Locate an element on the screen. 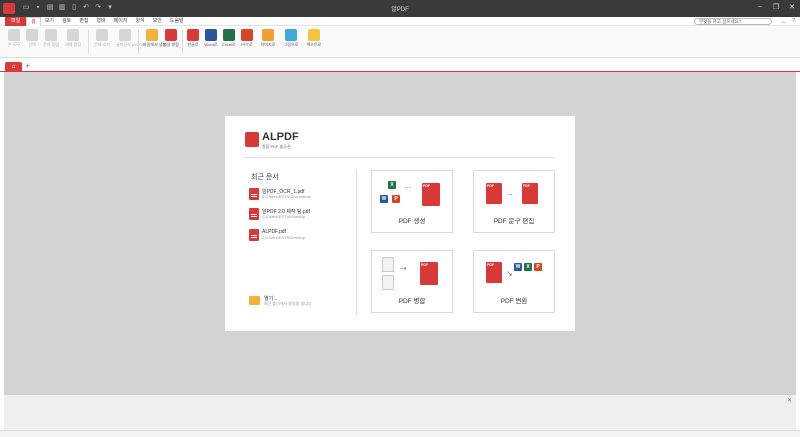 Image resolution: width=800 pixels, height=437 pixels. recent-document-item: ALPDF.pdf C:\Users\ESTN\Desktop is located at coordinates (299, 236).